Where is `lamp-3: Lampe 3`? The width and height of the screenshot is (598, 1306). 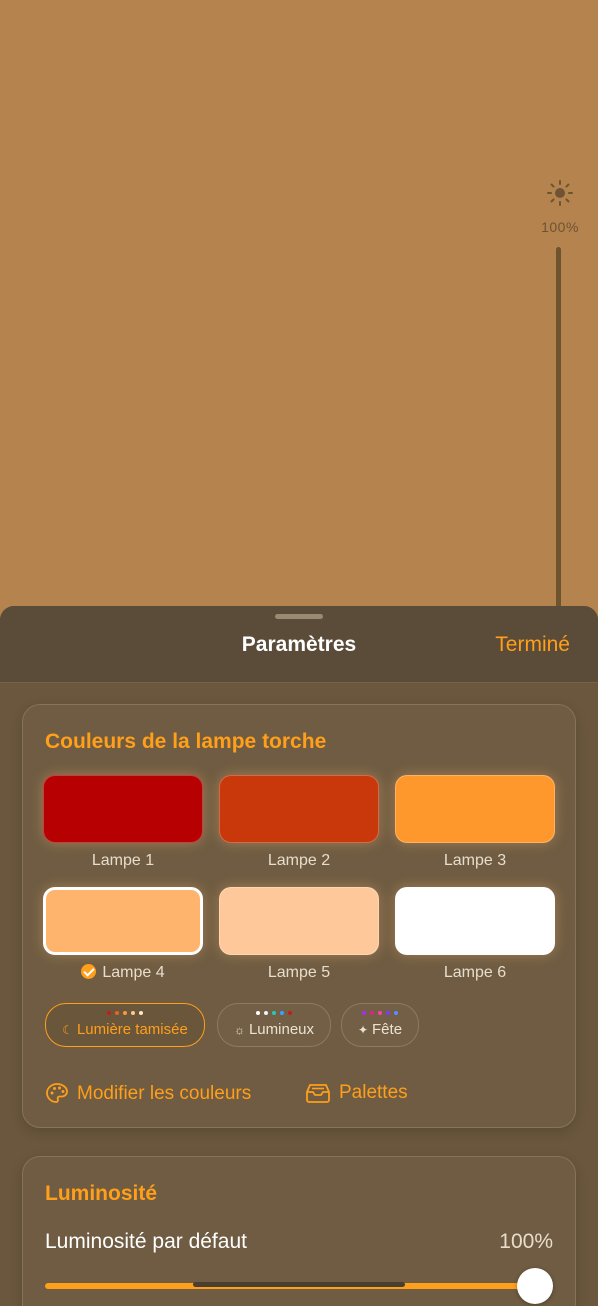
lamp-3: Lampe 3 is located at coordinates (475, 822).